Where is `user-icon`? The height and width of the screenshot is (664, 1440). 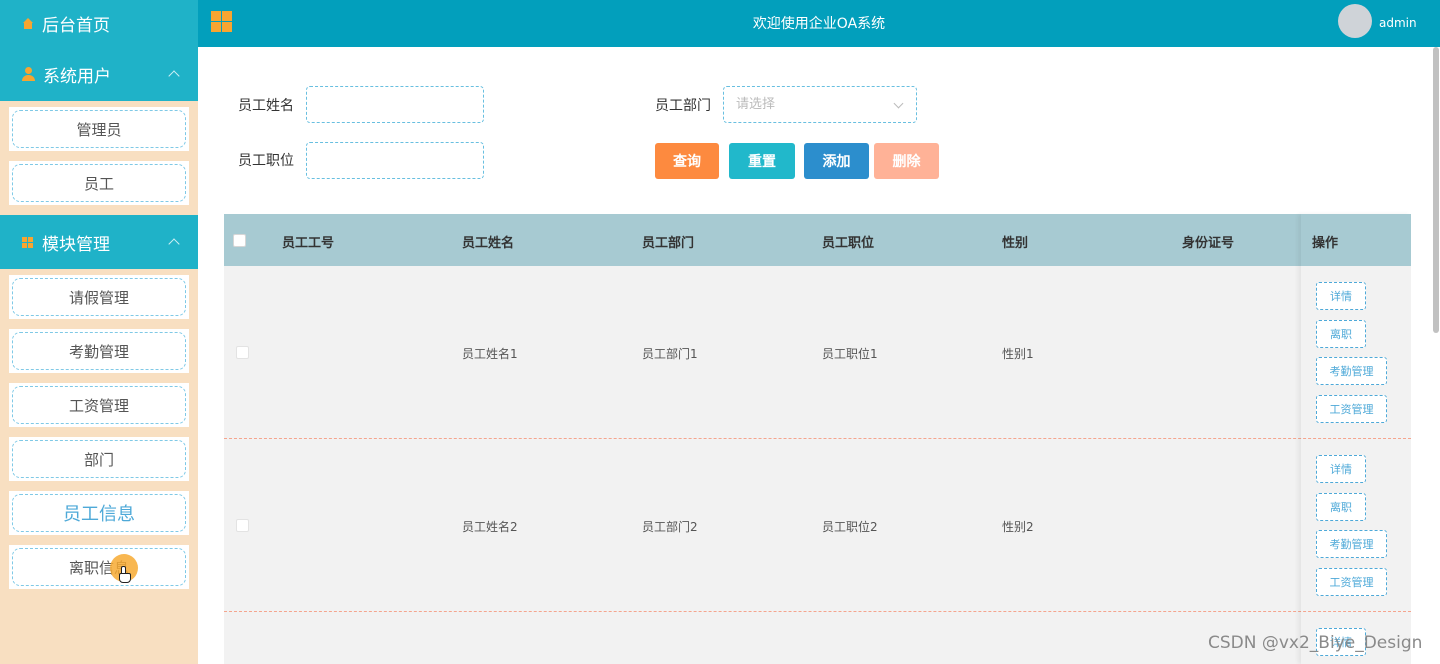 user-icon is located at coordinates (28, 74).